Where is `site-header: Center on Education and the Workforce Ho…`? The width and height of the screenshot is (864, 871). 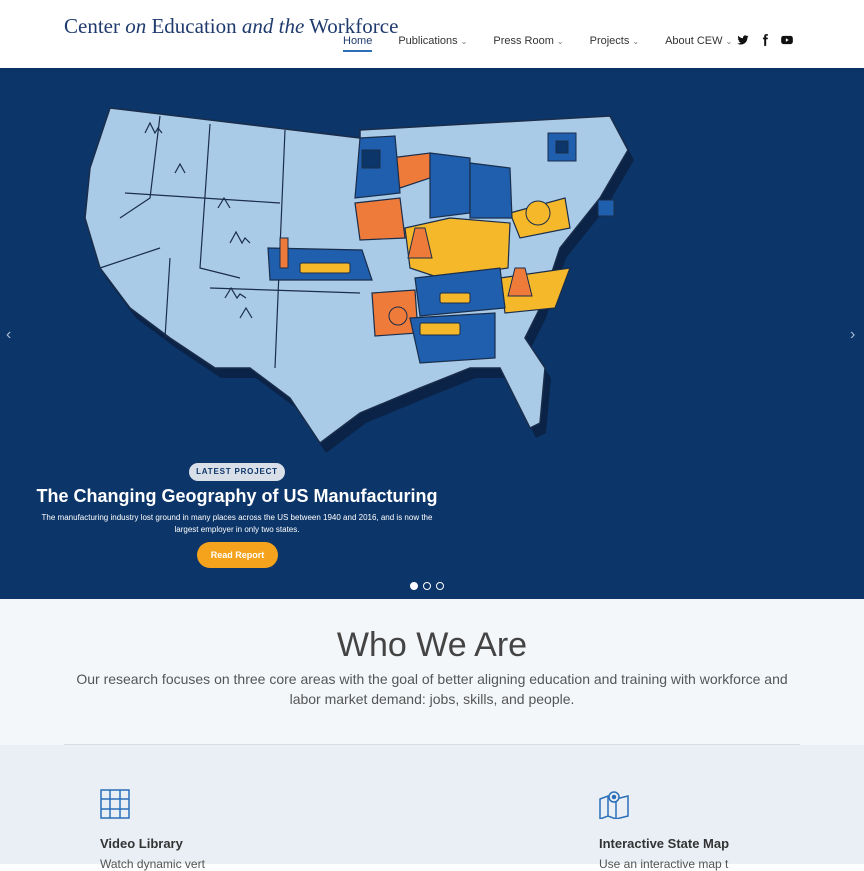 site-header: Center on Education and the Workforce Ho… is located at coordinates (432, 34).